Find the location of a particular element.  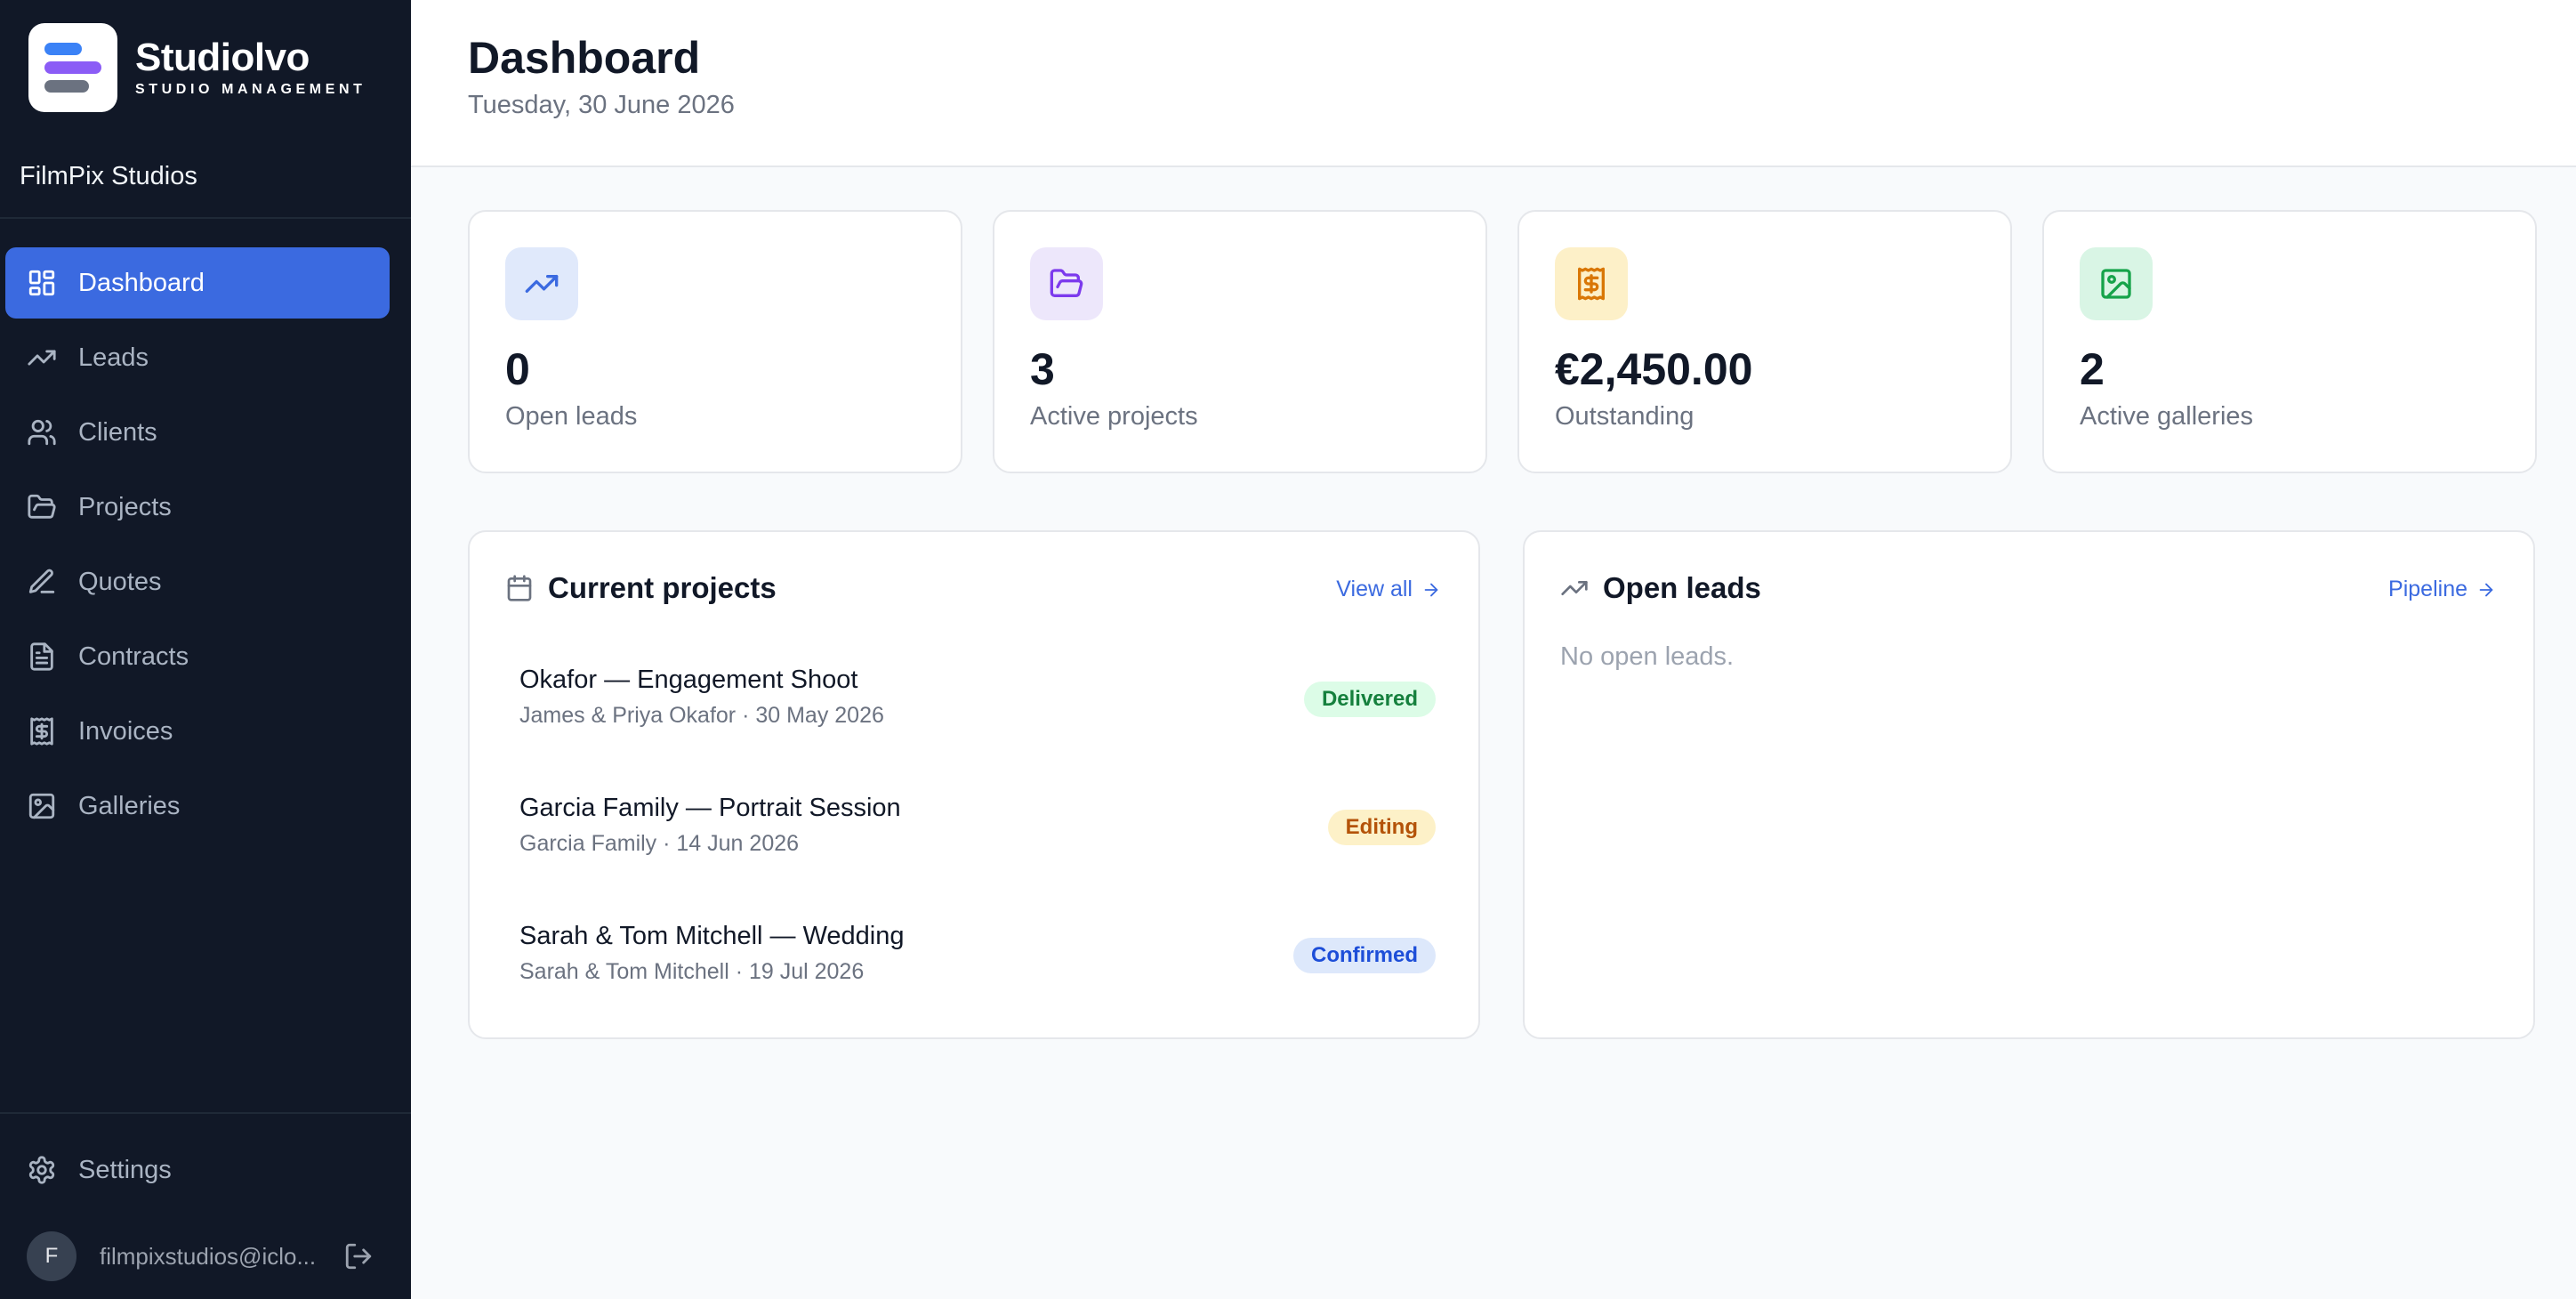

link-label: Pipeline is located at coordinates (2427, 589).